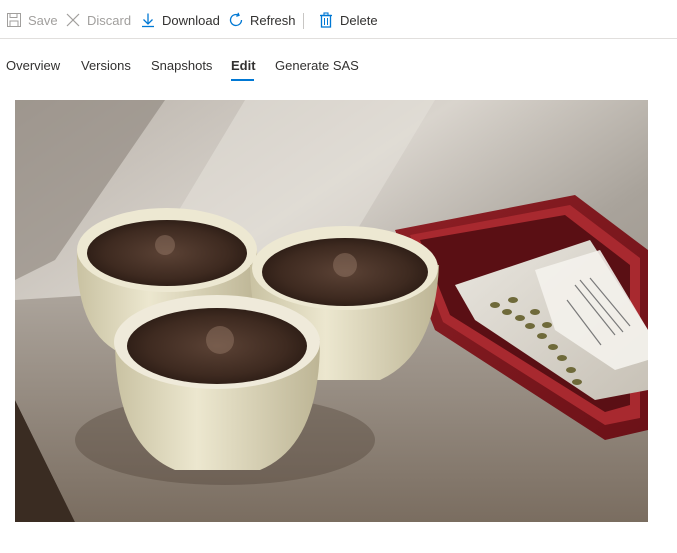 The width and height of the screenshot is (677, 553). What do you see at coordinates (148, 20) in the screenshot?
I see `download-icon` at bounding box center [148, 20].